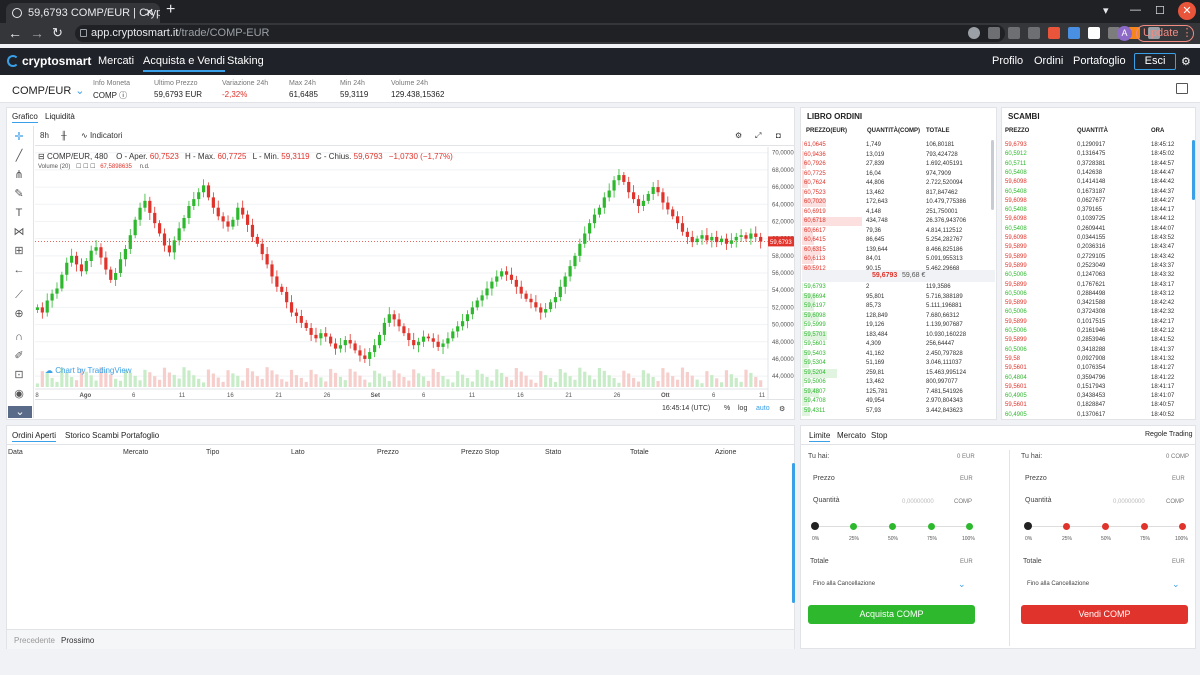 This screenshot has height=675, width=1200. I want to click on sell-total-input: EUR, so click(1178, 562).